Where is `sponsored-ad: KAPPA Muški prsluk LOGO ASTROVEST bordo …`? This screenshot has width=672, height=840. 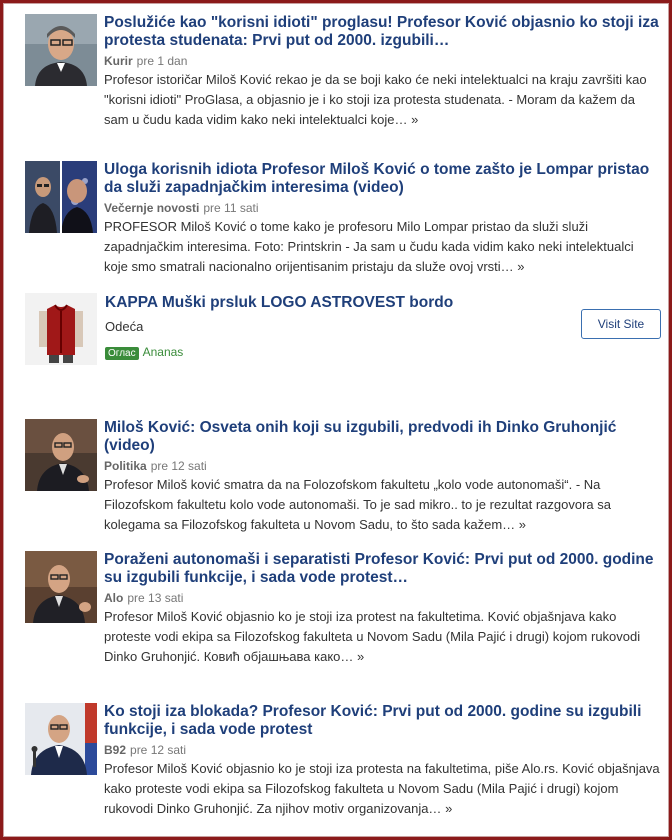 sponsored-ad: KAPPA Muški prsluk LOGO ASTROVEST bordo … is located at coordinates (343, 329).